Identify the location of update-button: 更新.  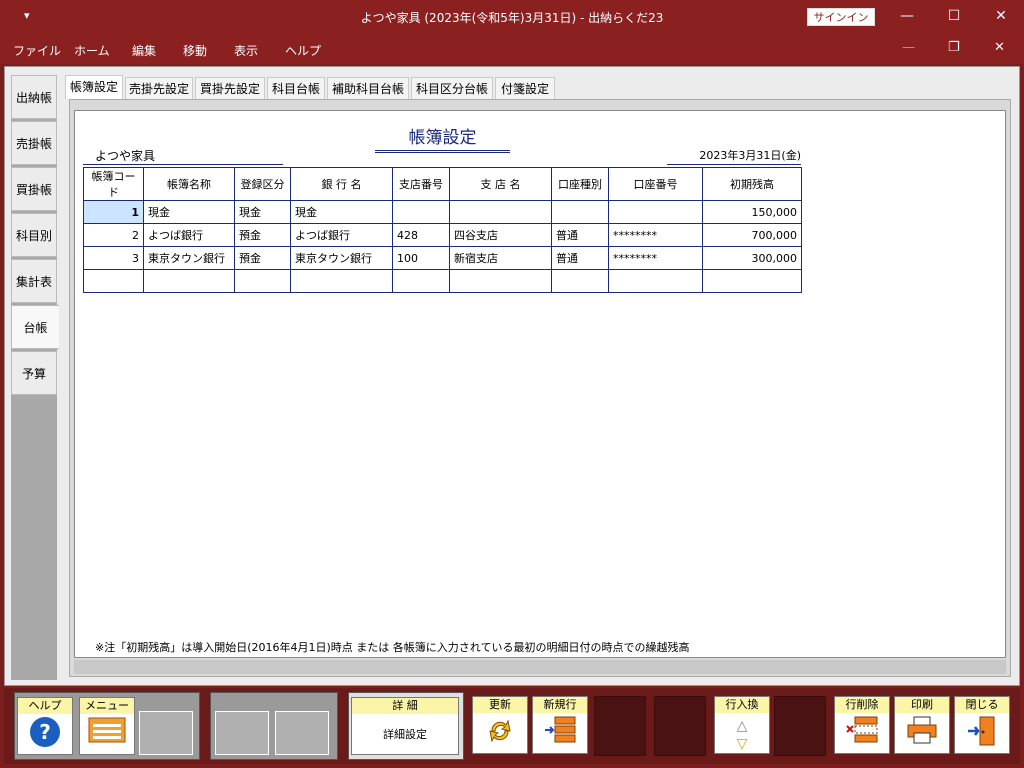
(500, 725).